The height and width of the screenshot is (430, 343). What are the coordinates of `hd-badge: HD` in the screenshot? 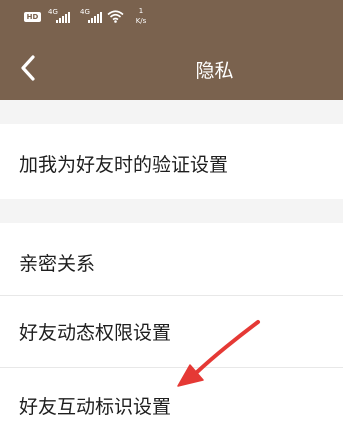 It's located at (32, 17).